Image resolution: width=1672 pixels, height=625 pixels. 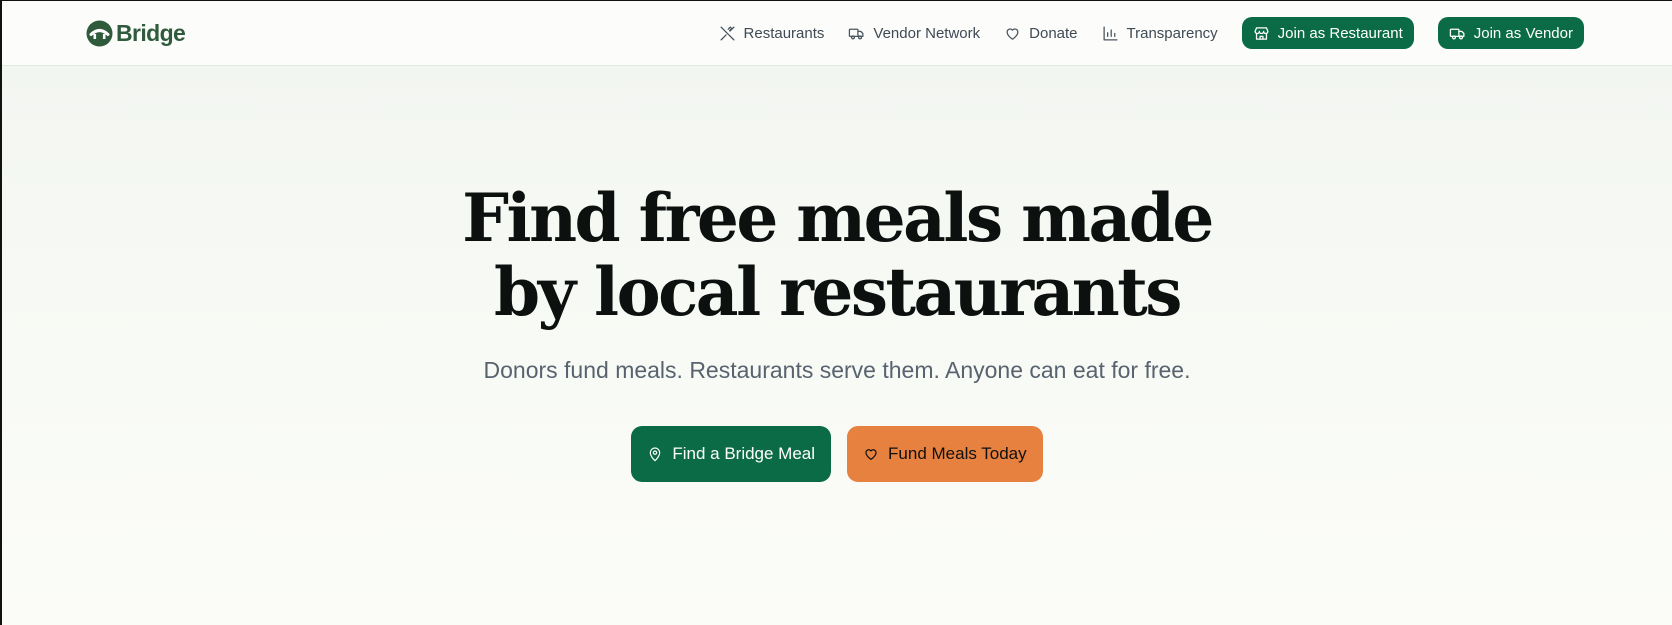 I want to click on hero-title-line-2: by local restaurants, so click(x=838, y=292).